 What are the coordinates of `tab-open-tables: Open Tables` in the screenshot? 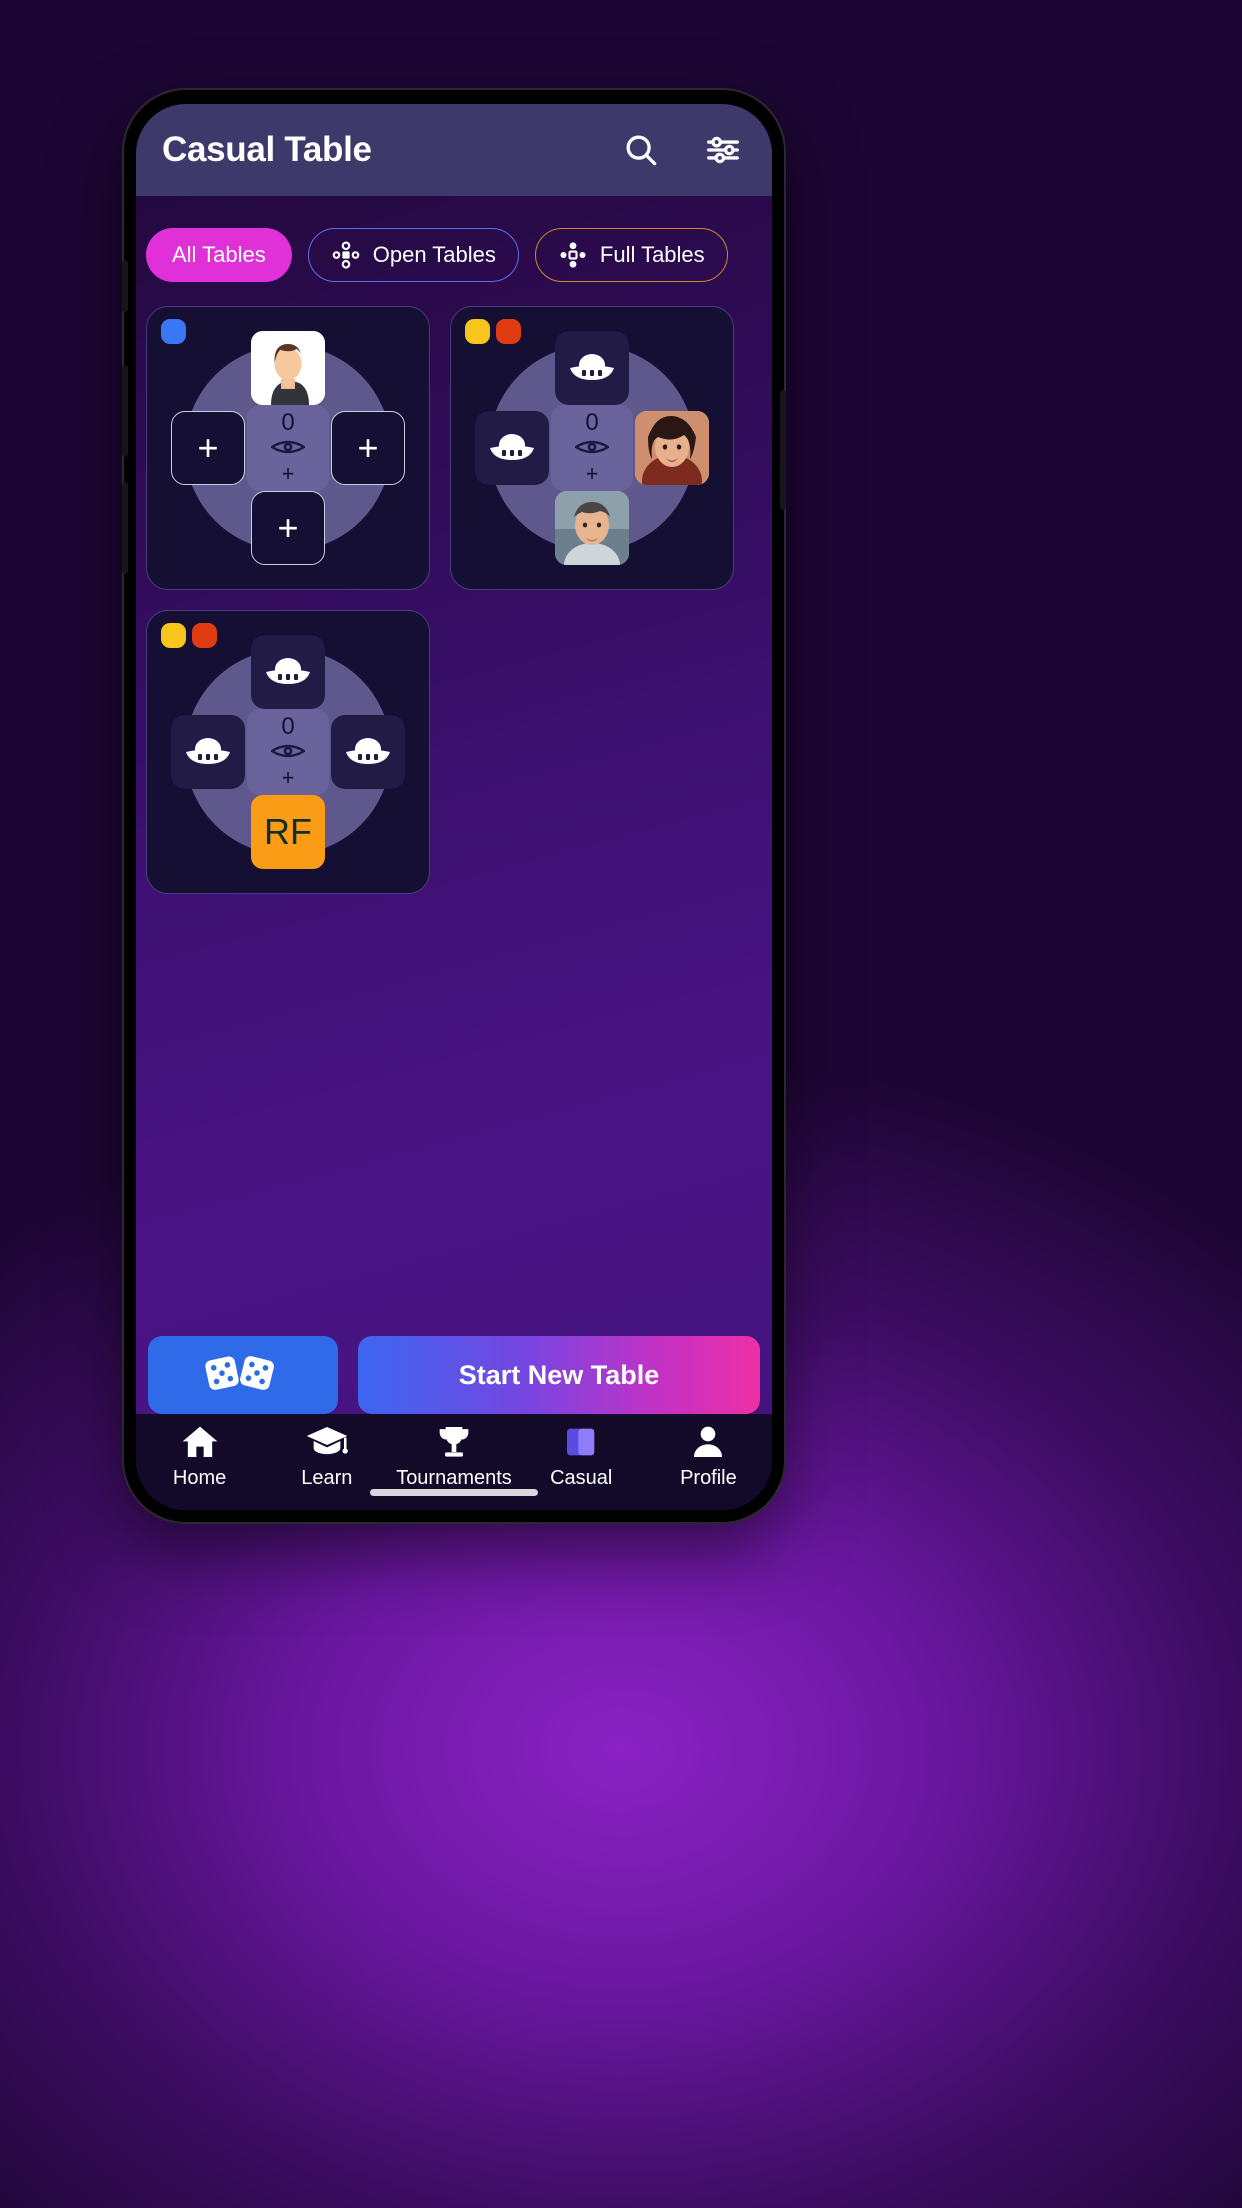 It's located at (413, 255).